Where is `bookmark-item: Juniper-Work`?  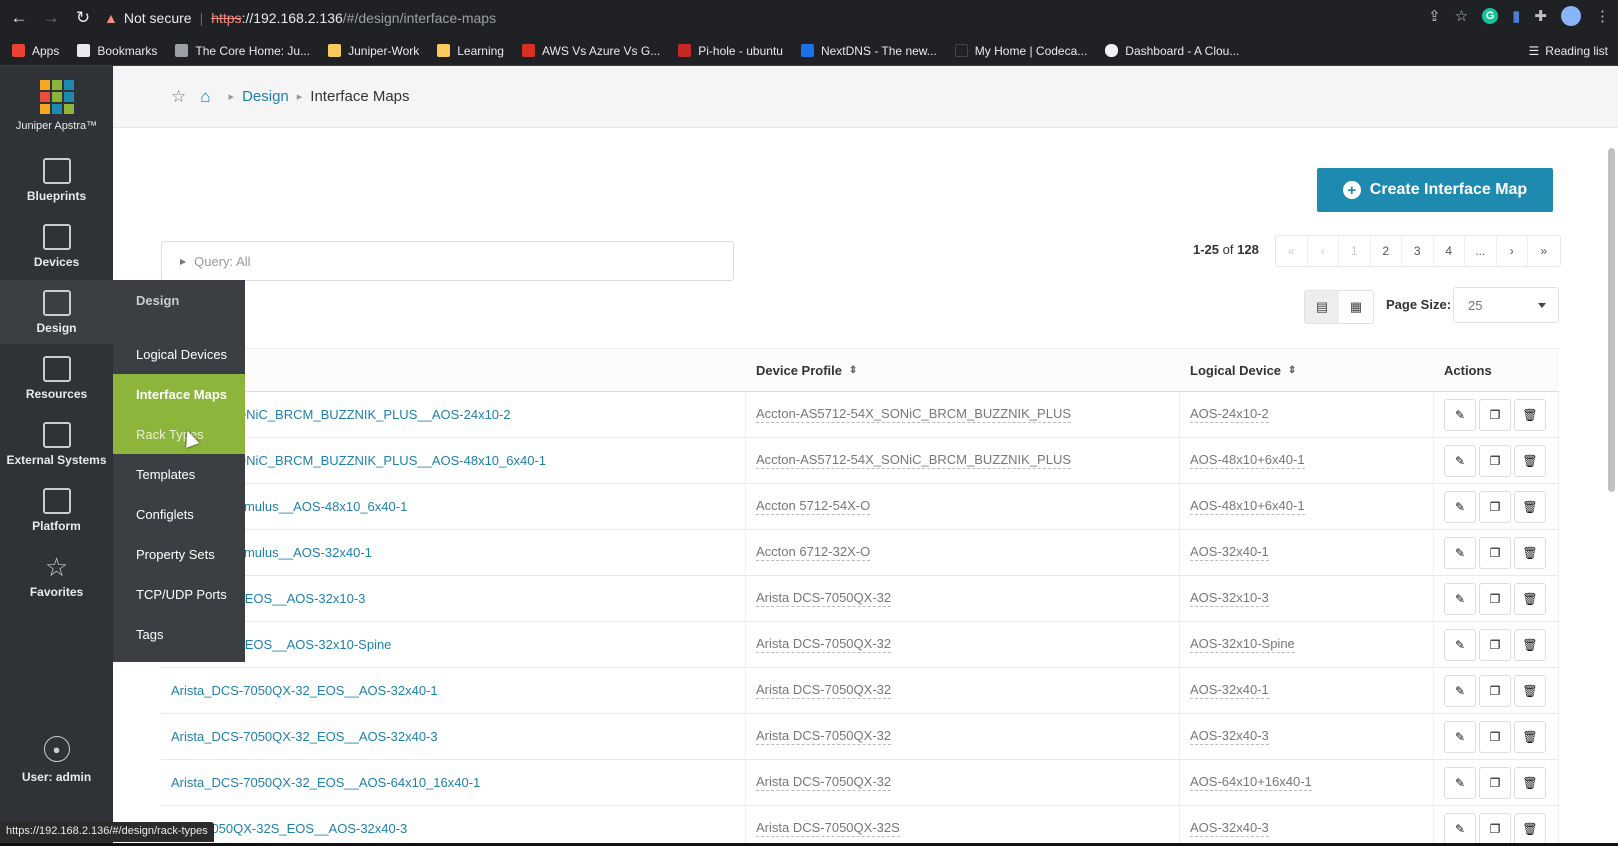
bookmark-item: Juniper-Work is located at coordinates (373, 51).